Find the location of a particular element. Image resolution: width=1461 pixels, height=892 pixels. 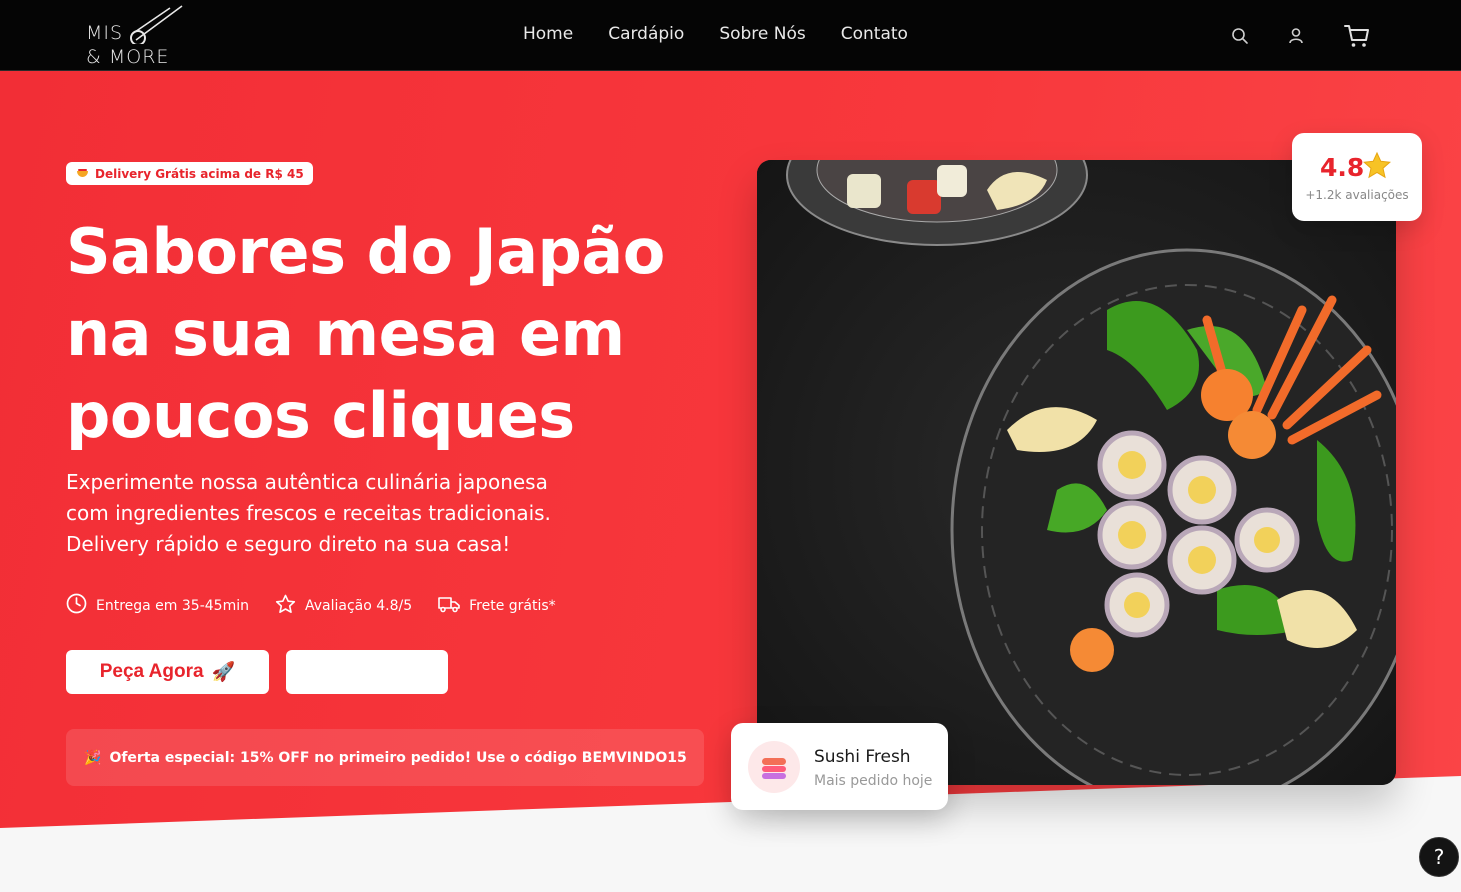

secondary-button is located at coordinates (367, 672).